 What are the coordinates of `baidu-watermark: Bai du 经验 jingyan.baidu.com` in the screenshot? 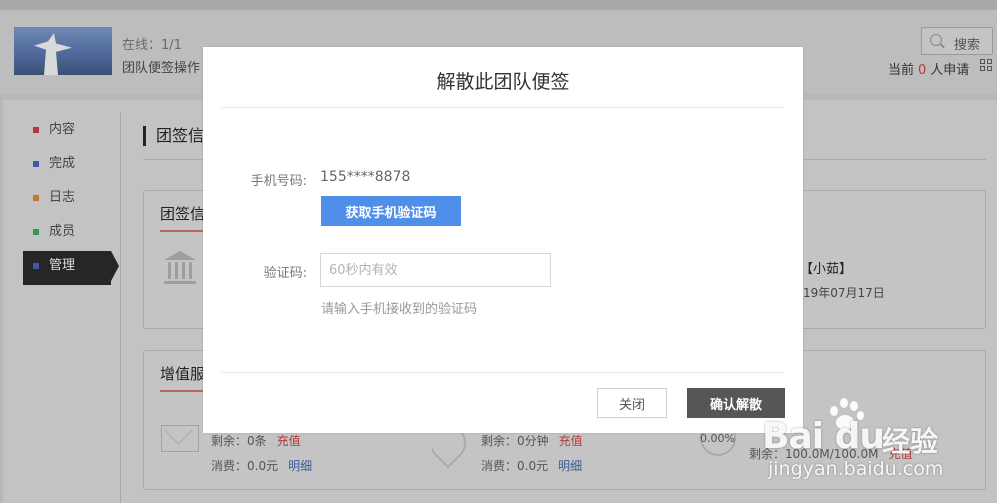 It's located at (877, 440).